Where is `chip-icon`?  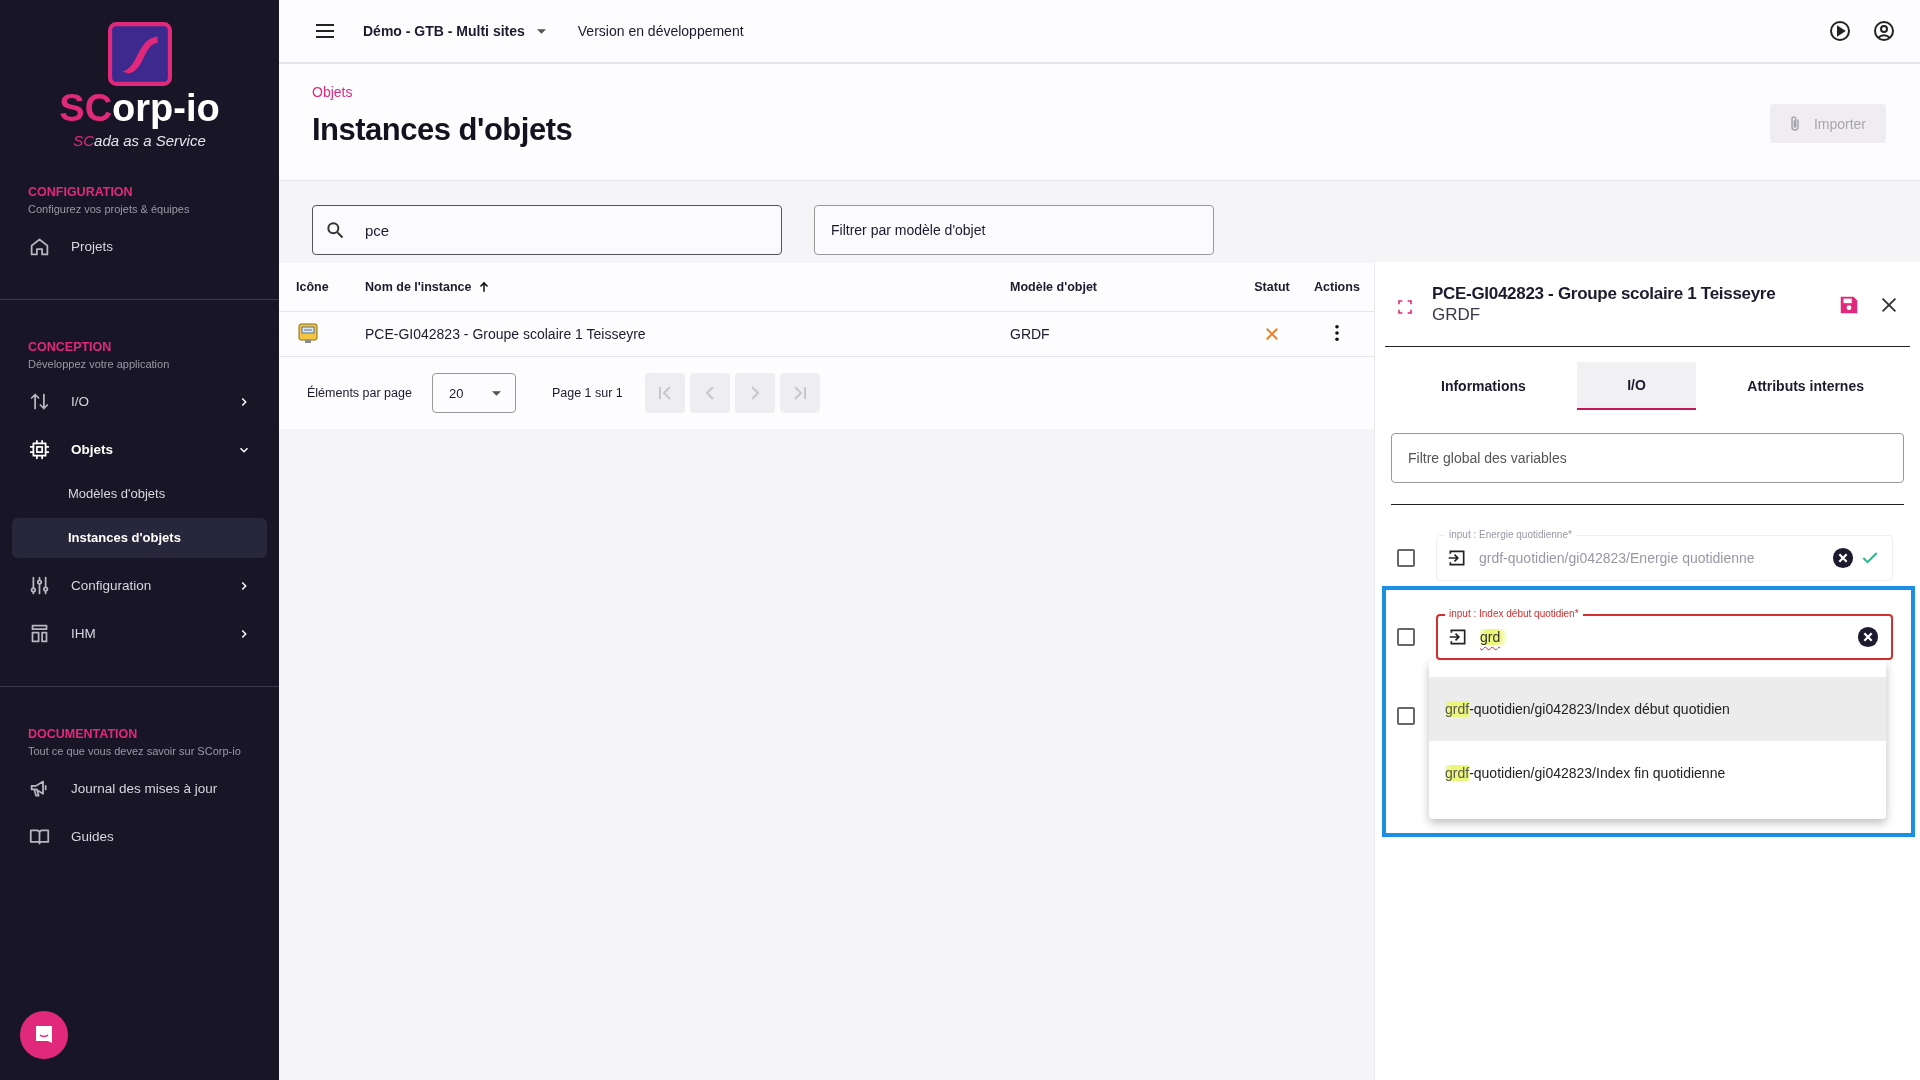
chip-icon is located at coordinates (39, 450).